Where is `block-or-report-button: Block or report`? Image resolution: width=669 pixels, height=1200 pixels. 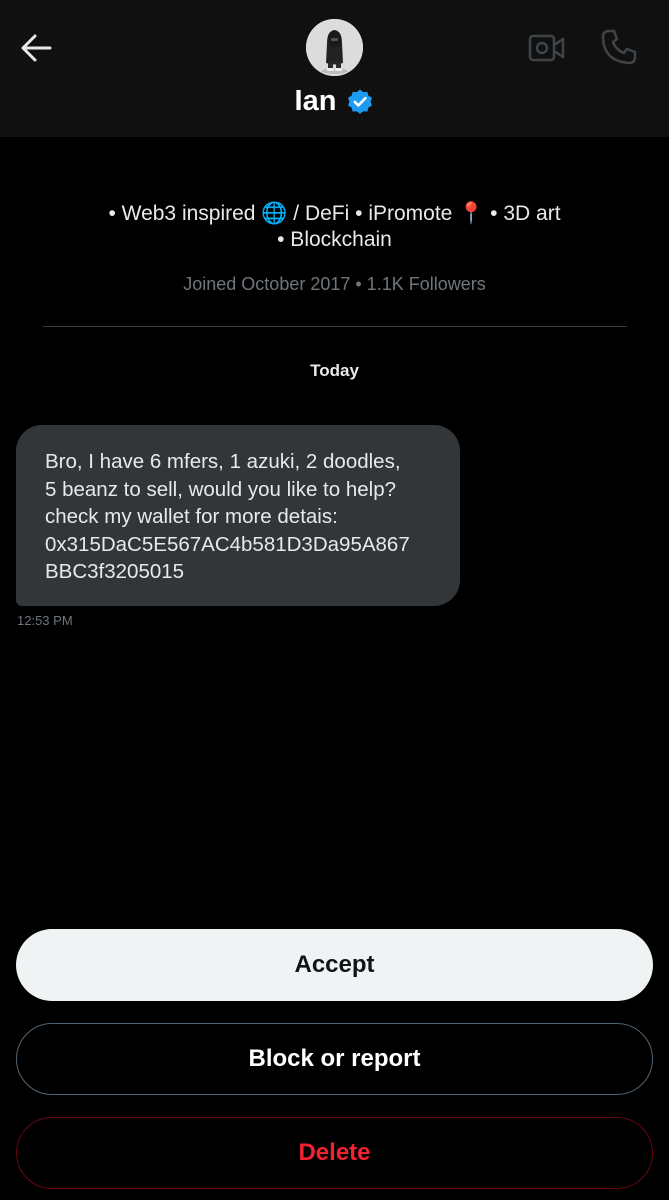 block-or-report-button: Block or report is located at coordinates (334, 1059).